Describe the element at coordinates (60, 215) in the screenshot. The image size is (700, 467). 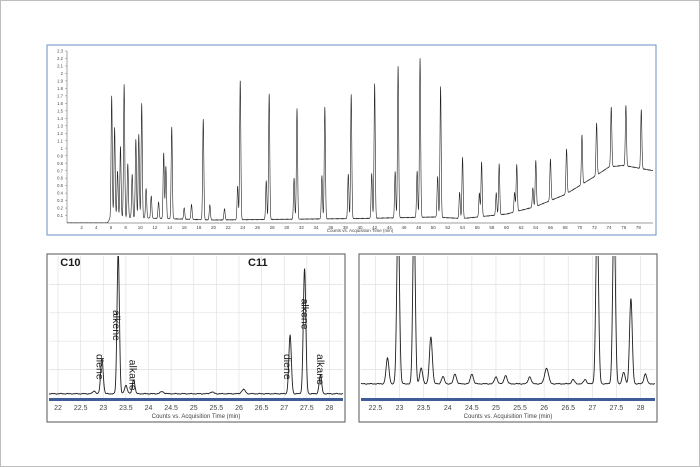
I see `y-tick-label: 0.1` at that location.